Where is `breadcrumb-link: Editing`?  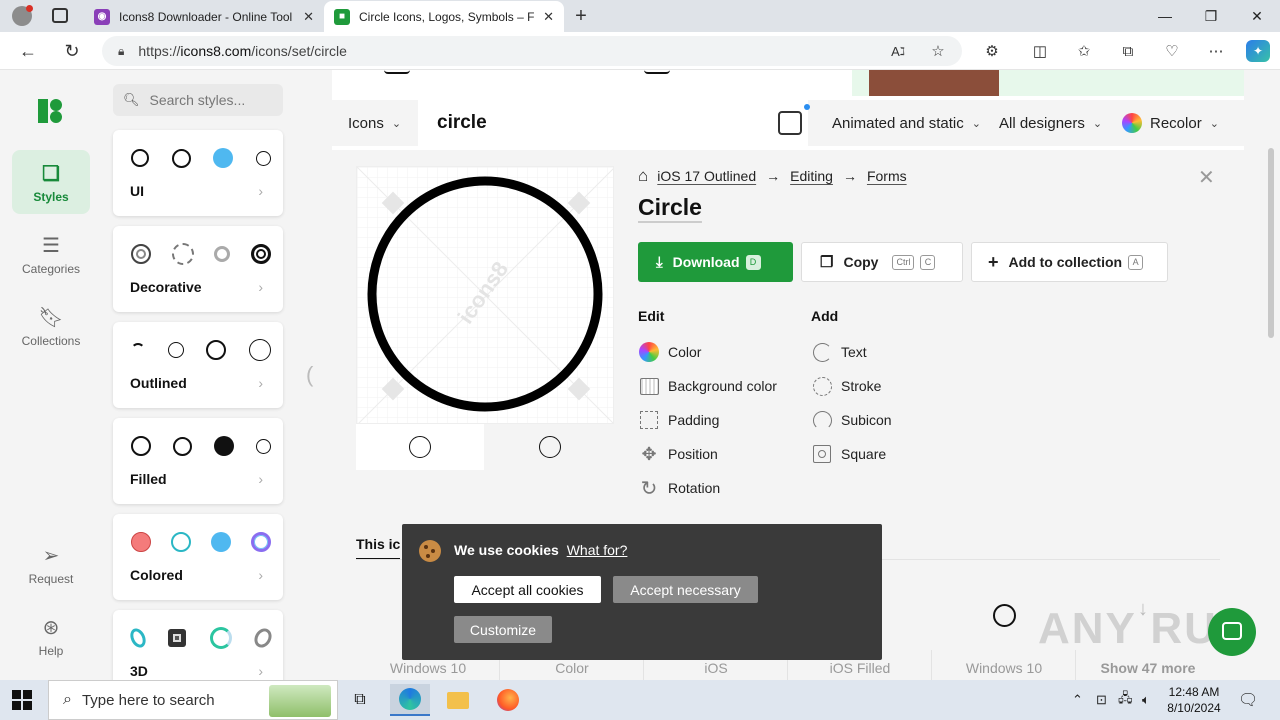
breadcrumb-link: Editing is located at coordinates (811, 176).